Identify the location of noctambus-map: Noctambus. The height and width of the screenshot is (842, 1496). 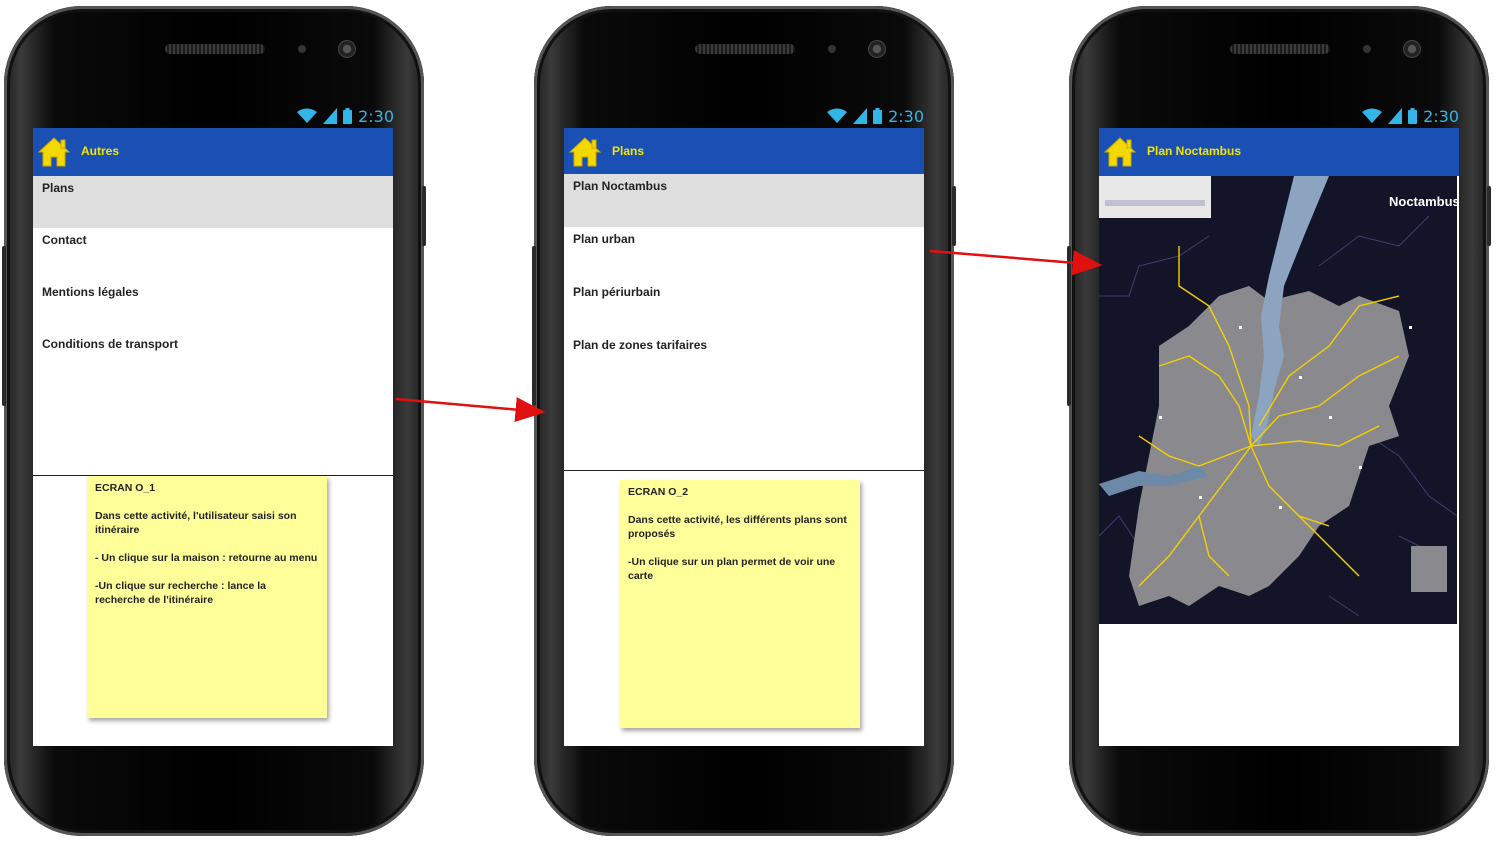
(1278, 400).